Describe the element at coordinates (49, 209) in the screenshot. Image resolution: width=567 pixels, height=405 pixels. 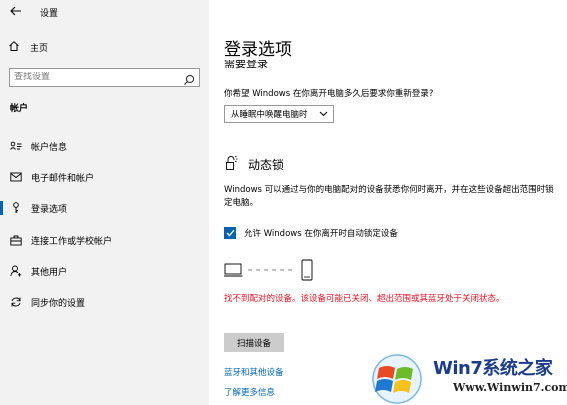
I see `sidebar-item-label: 登录选项` at that location.